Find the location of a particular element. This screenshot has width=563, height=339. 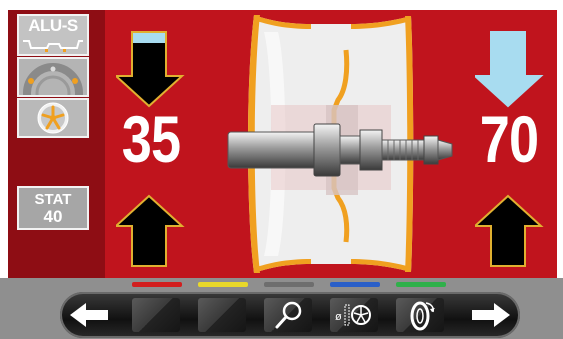

alloy-wheel-button is located at coordinates (53, 118).